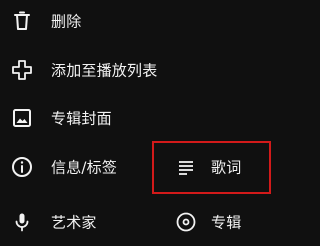 This screenshot has height=246, width=320. What do you see at coordinates (84, 167) in the screenshot?
I see `menu-item-label: 信息/标签` at bounding box center [84, 167].